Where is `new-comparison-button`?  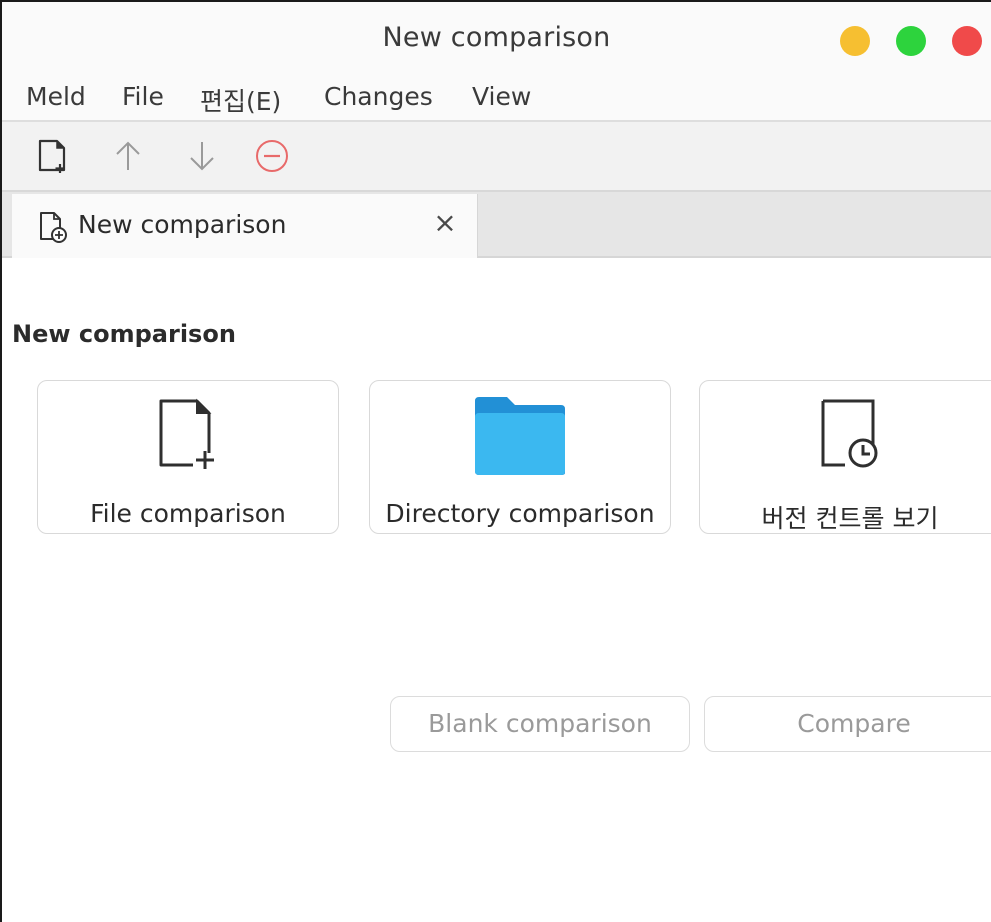 new-comparison-button is located at coordinates (52, 156).